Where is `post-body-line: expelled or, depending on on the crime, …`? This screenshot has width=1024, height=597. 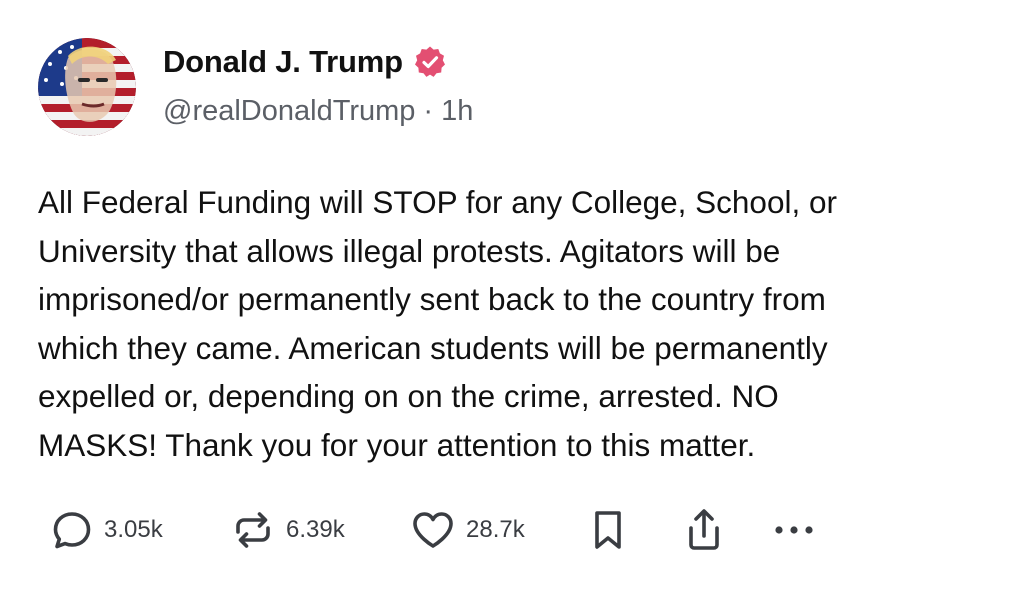 post-body-line: expelled or, depending on on the crime, … is located at coordinates (408, 396).